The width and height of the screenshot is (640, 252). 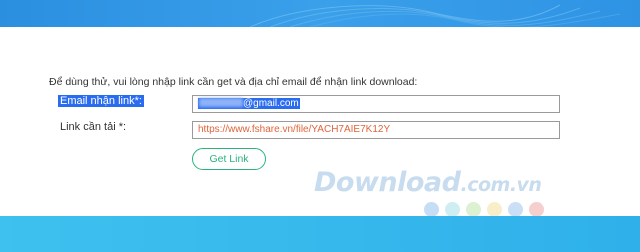 What do you see at coordinates (435, 15) in the screenshot?
I see `banner-wave-decoration` at bounding box center [435, 15].